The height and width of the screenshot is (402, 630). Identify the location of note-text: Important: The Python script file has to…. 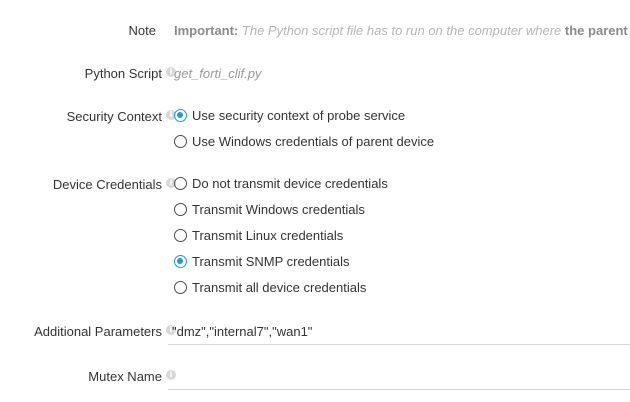
(402, 31).